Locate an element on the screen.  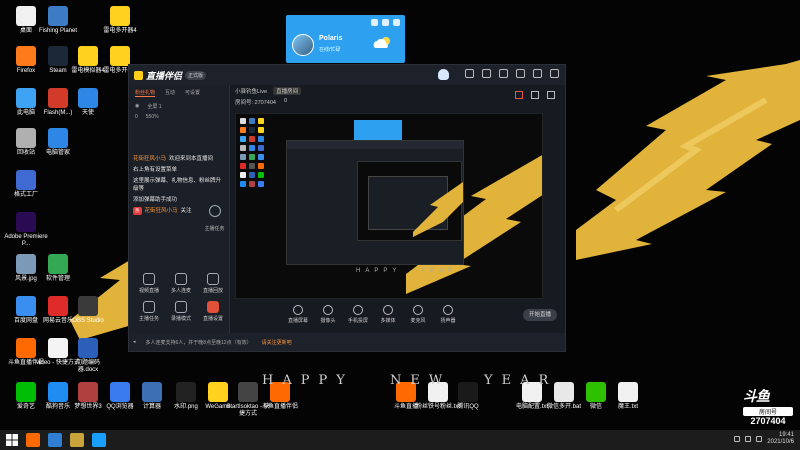
skin-icon is located at coordinates (469, 73).